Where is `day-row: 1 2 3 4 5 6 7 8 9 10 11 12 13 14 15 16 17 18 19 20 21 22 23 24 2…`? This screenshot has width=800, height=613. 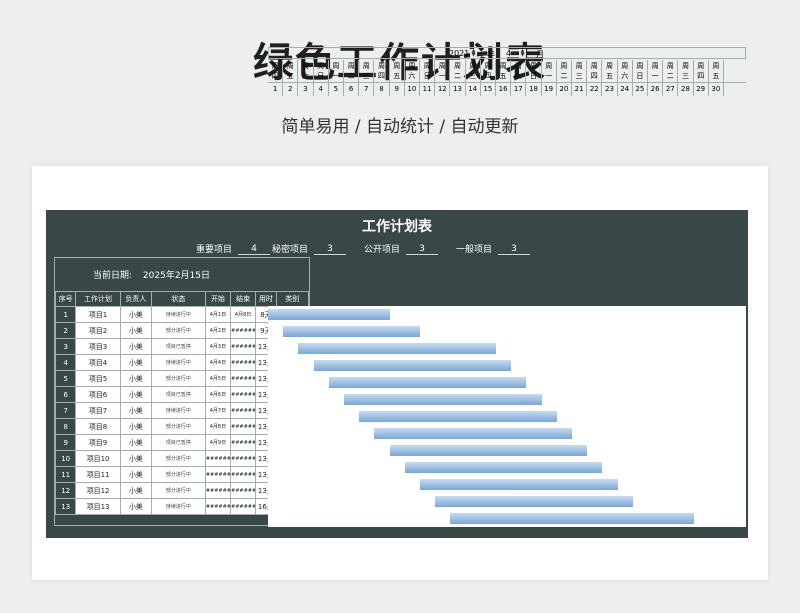
day-row: 1 2 3 4 5 6 7 8 9 10 11 12 13 14 15 16 17 18 19 20 21 22 23 24 2… is located at coordinates (507, 89).